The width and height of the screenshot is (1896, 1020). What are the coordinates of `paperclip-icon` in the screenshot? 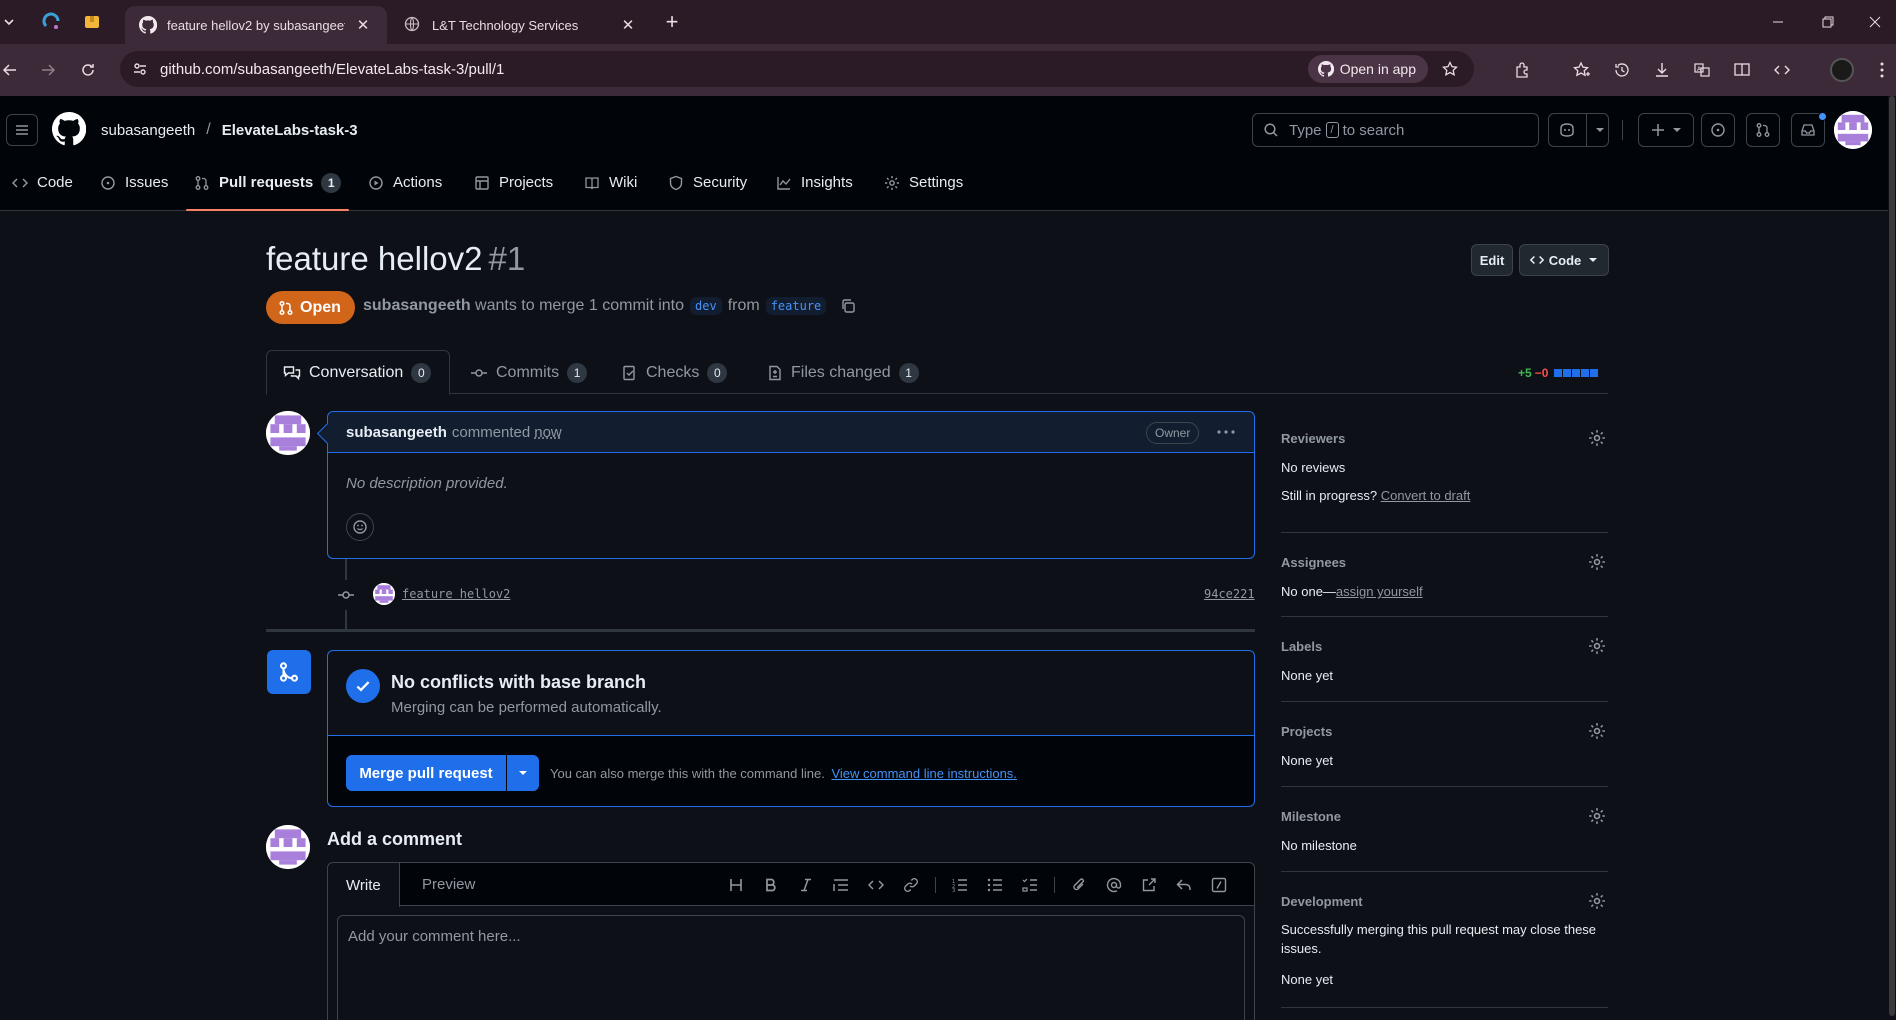 It's located at (1079, 885).